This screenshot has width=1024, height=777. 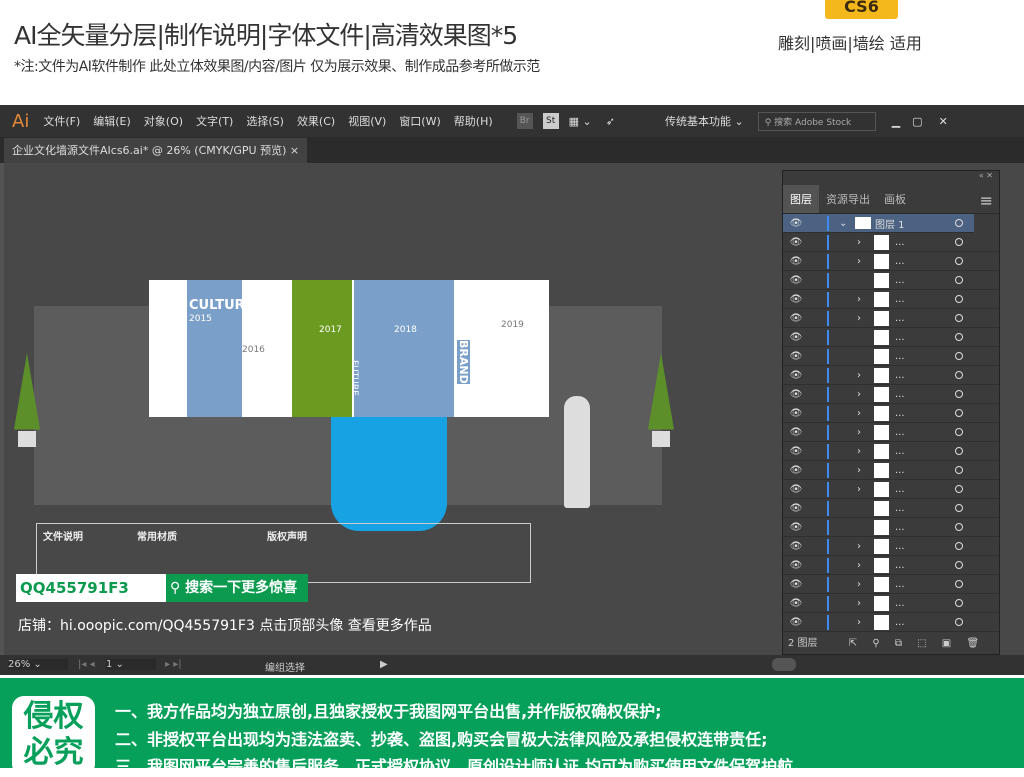 What do you see at coordinates (316, 121) in the screenshot?
I see `menu-effect: 效果(C)` at bounding box center [316, 121].